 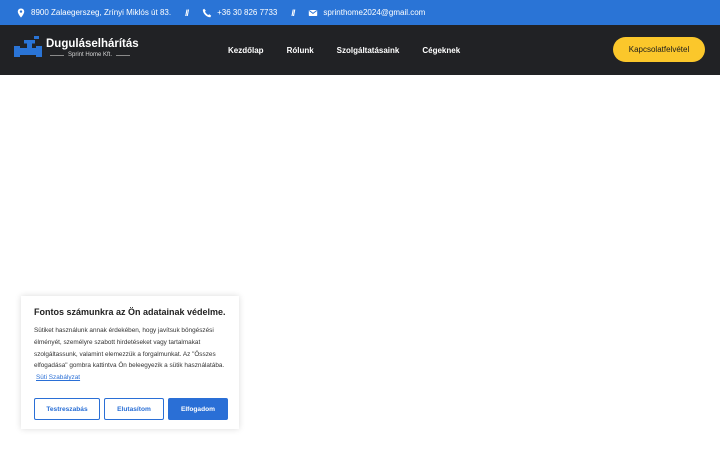 I want to click on customize-button: Testreszabás, so click(x=67, y=409).